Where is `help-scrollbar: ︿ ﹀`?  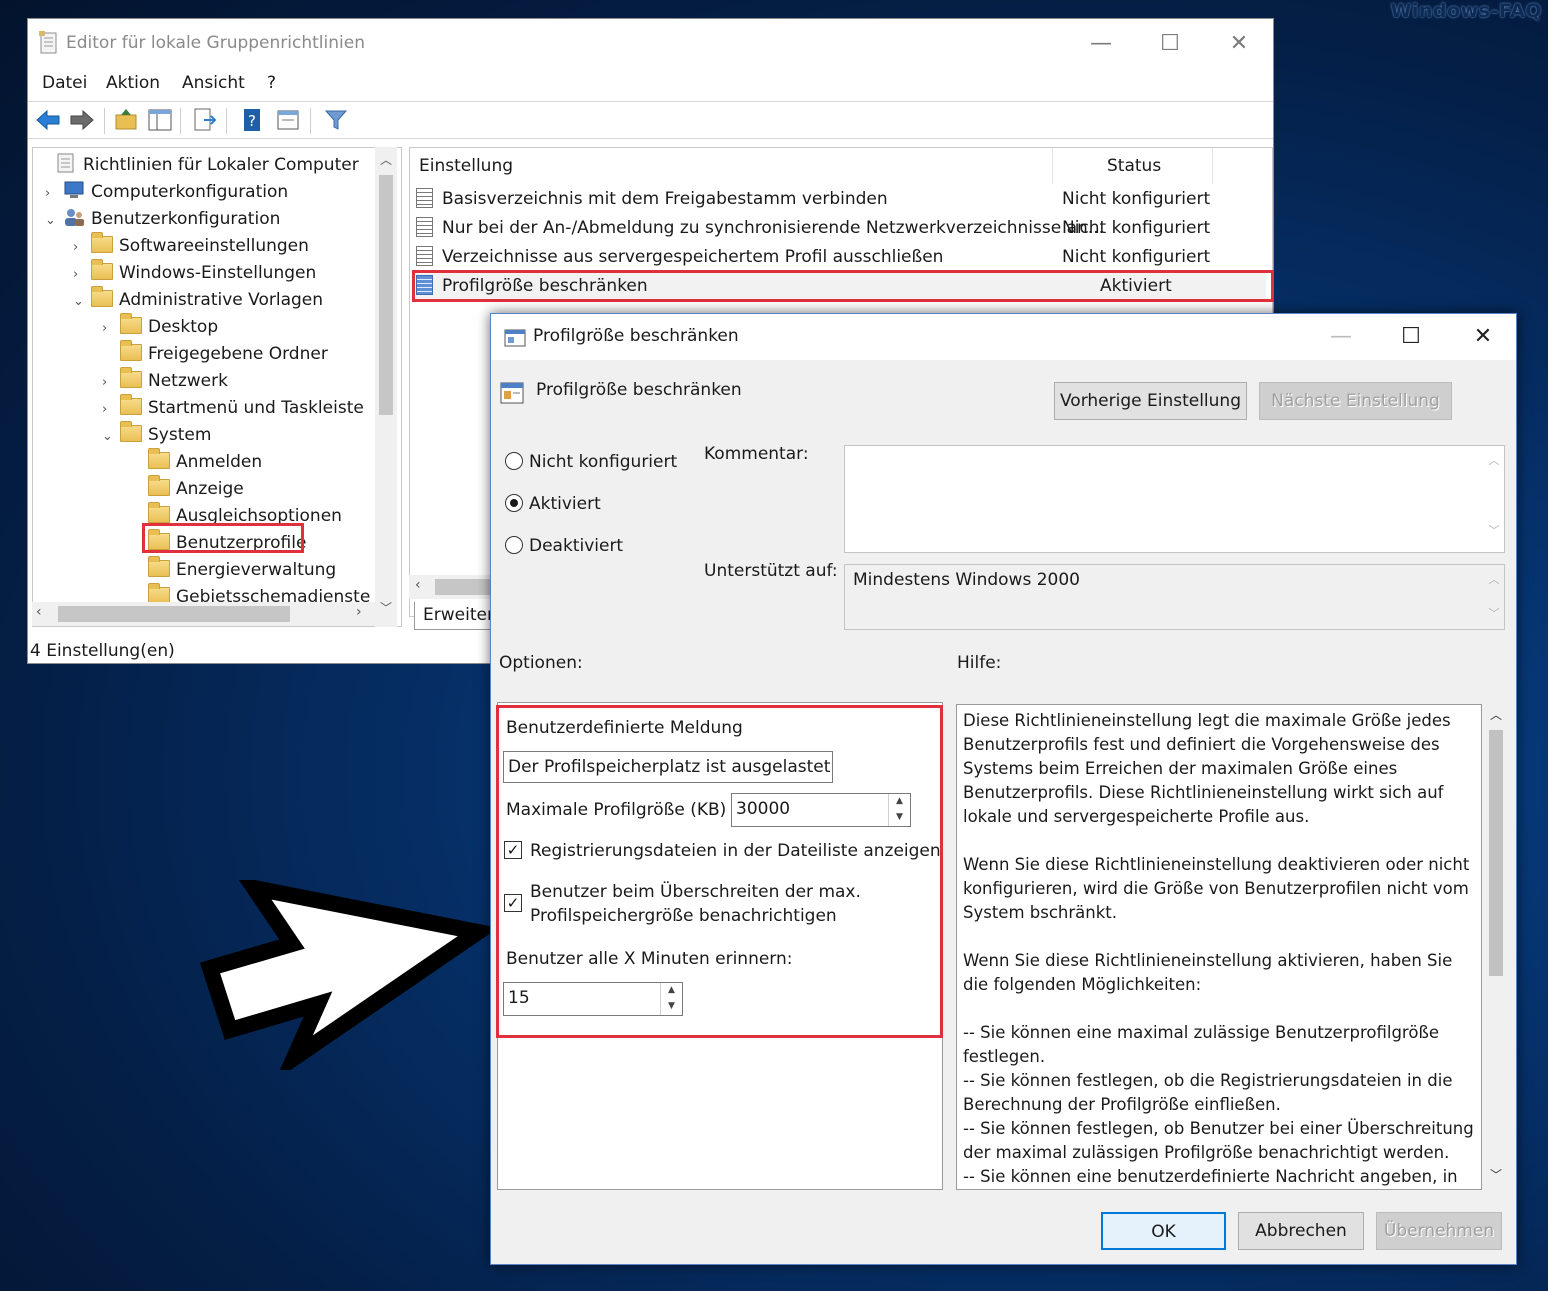
help-scrollbar: ︿ ﹀ is located at coordinates (1496, 947).